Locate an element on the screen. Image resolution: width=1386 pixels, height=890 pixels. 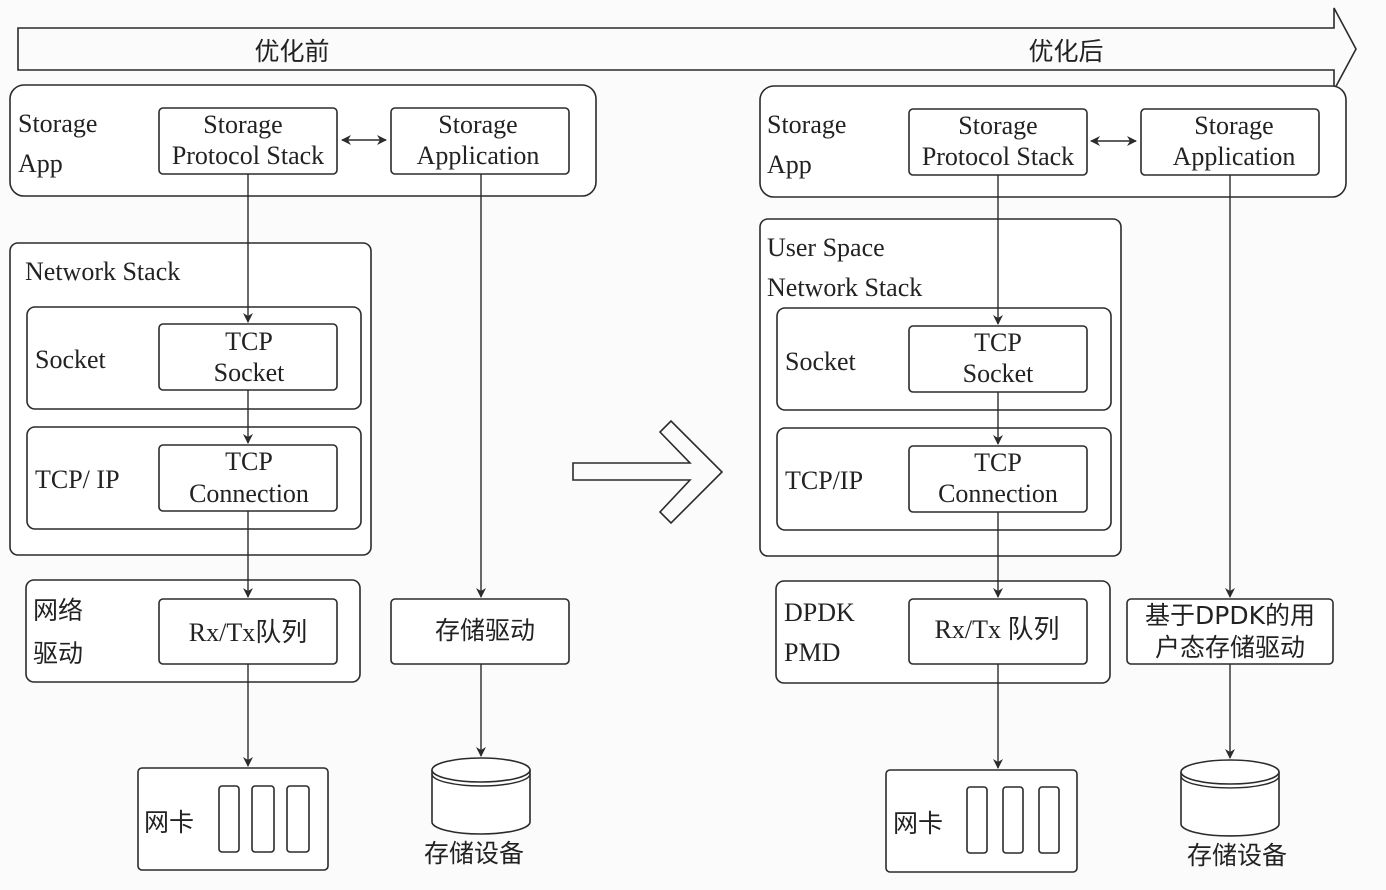
after-nic-label: 网卡 is located at coordinates (918, 823).